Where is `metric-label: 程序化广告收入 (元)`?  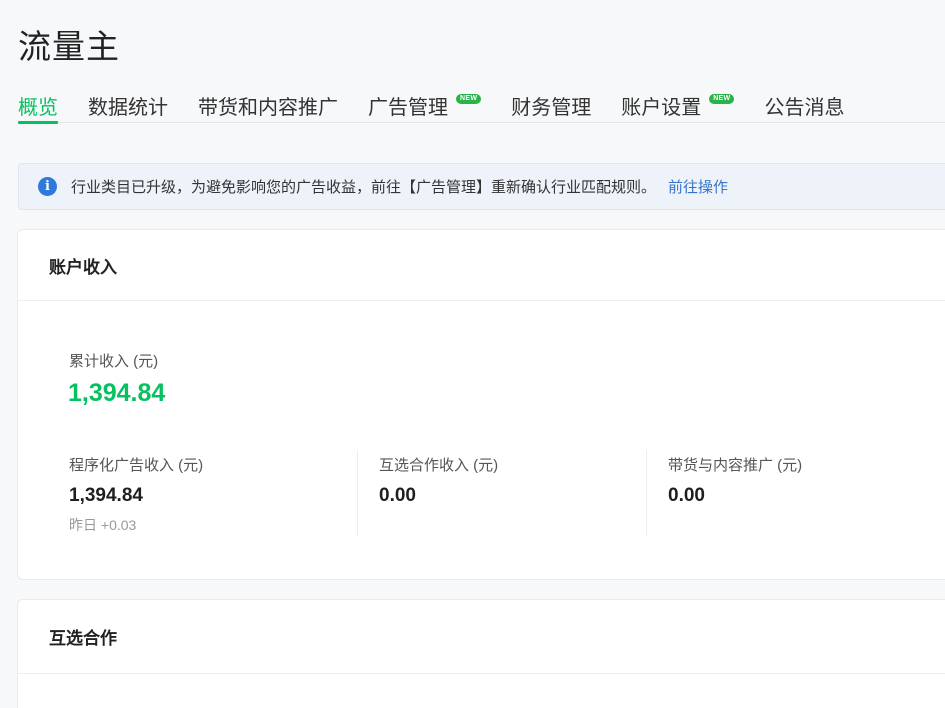
metric-label: 程序化广告收入 (元) is located at coordinates (136, 465).